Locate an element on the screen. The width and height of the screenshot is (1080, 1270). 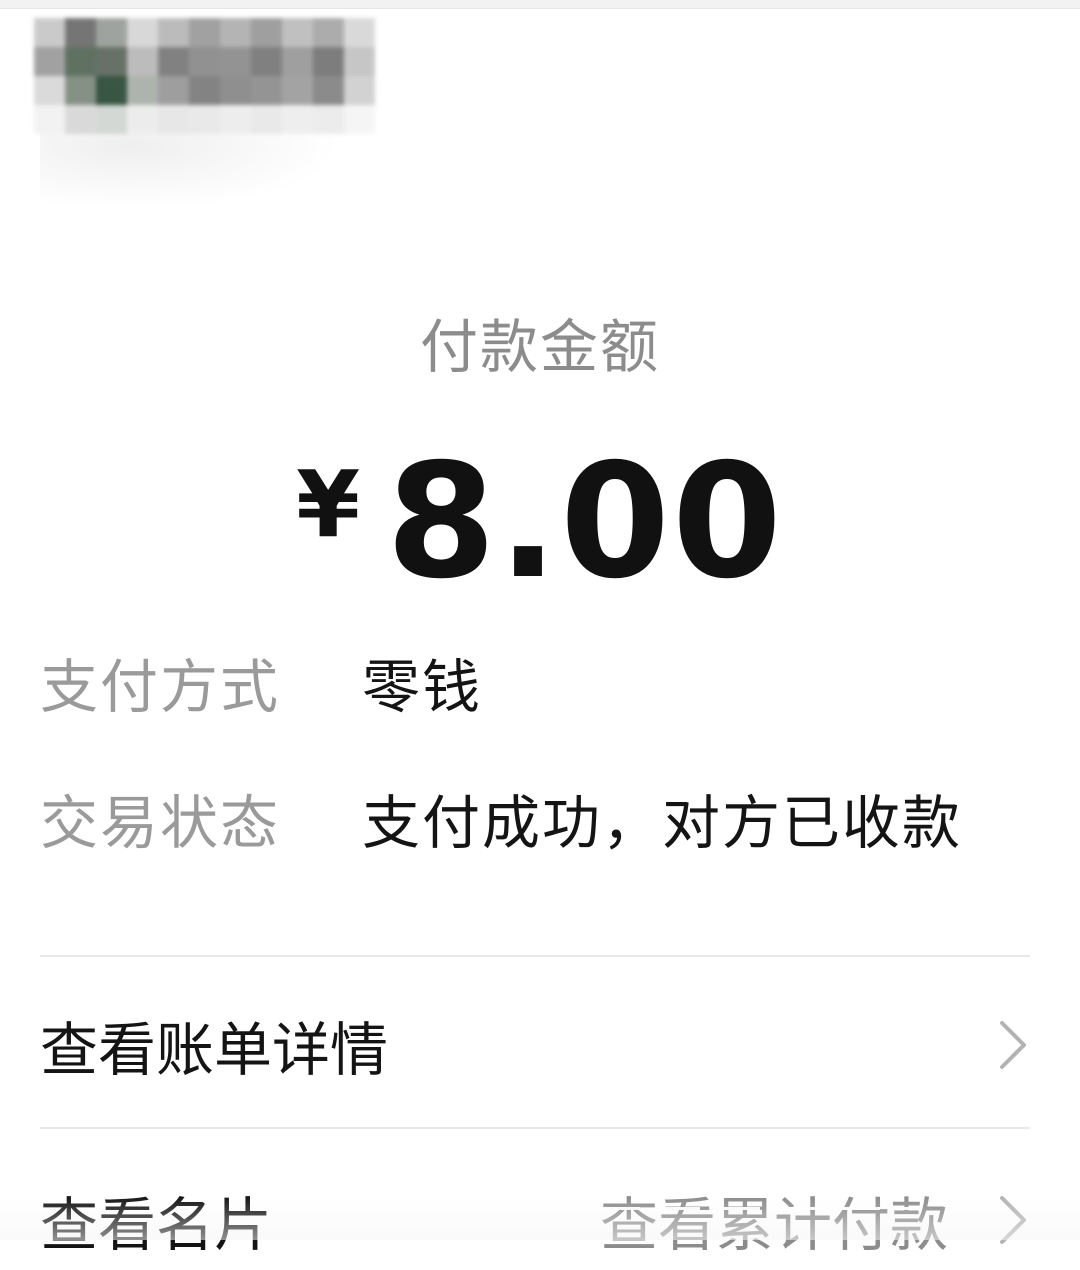
view-card-label: 查看名片 is located at coordinates (156, 1225).